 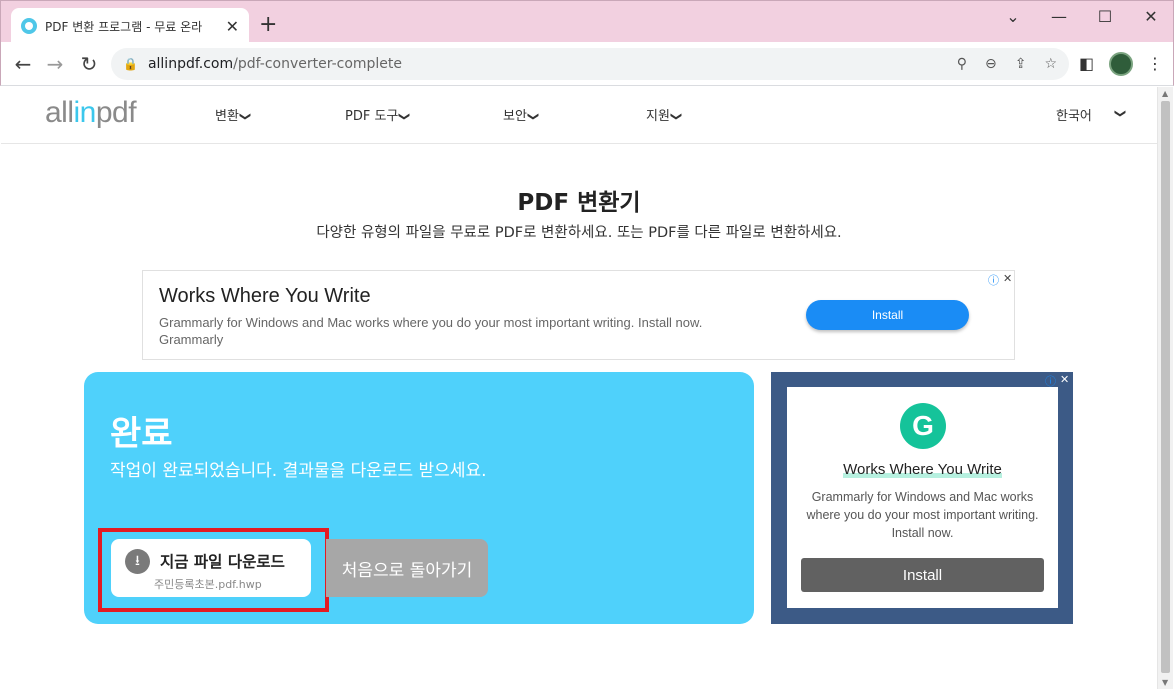 What do you see at coordinates (1059, 16) in the screenshot?
I see `minimize-button: —` at bounding box center [1059, 16].